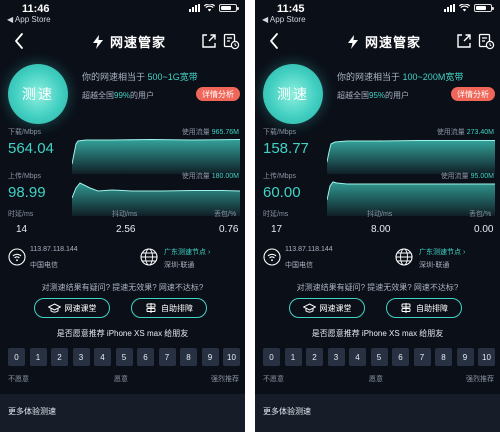 This screenshot has height=432, width=500. I want to click on status-bar: 11:46 ◀ App Store, so click(122, 13).